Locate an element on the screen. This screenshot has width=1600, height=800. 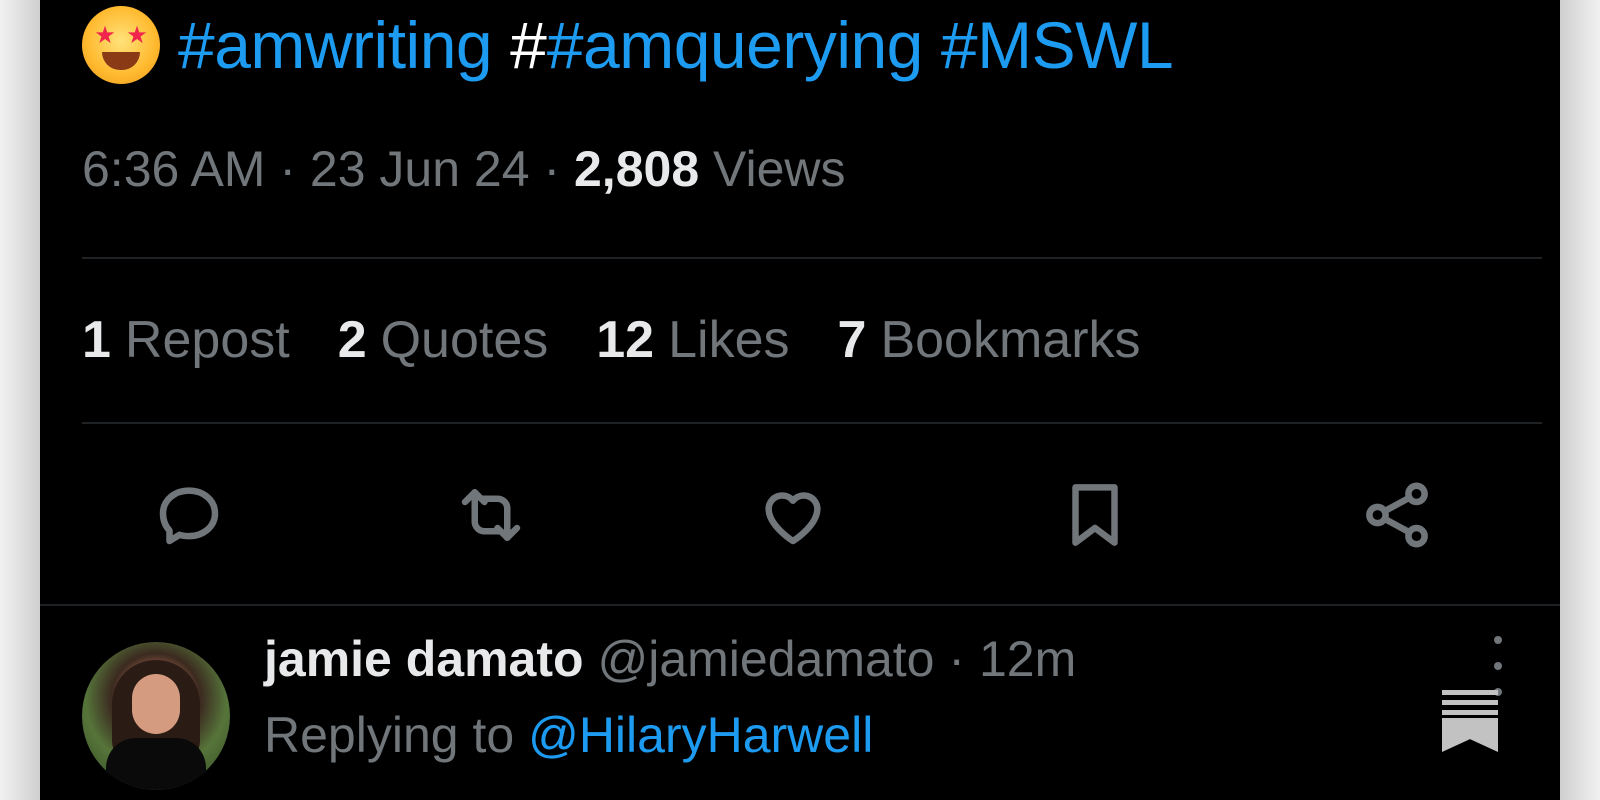
hashtags-row: ★ ★ #amwriting ##amquerying #MSWL is located at coordinates (628, 45).